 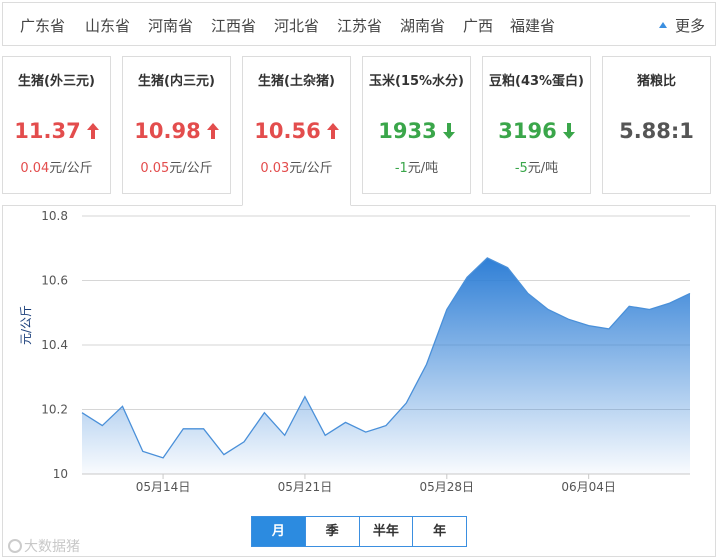 What do you see at coordinates (54, 281) in the screenshot?
I see `y-tick-label: 10.6` at bounding box center [54, 281].